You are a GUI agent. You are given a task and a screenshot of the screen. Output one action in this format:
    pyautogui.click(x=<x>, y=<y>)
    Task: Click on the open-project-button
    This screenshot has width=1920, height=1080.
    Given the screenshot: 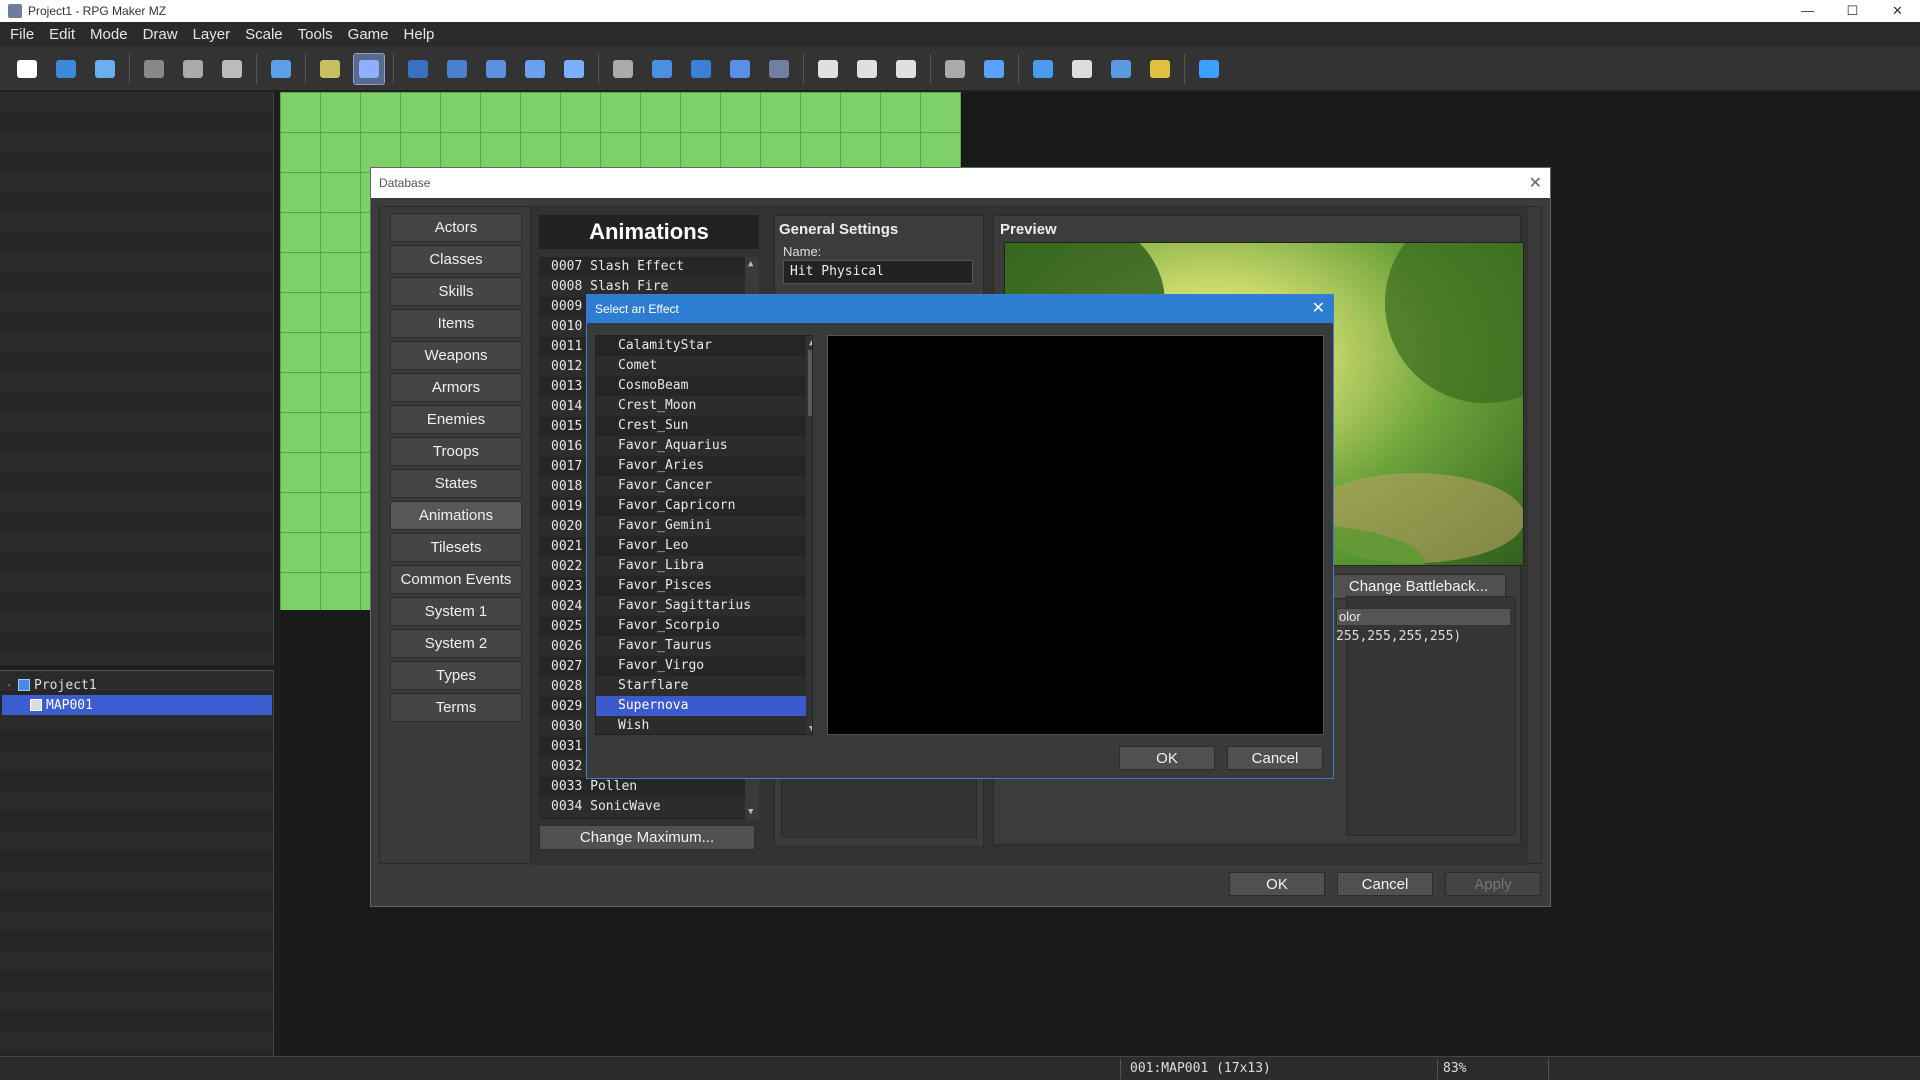 What is the action you would take?
    pyautogui.click(x=66, y=69)
    